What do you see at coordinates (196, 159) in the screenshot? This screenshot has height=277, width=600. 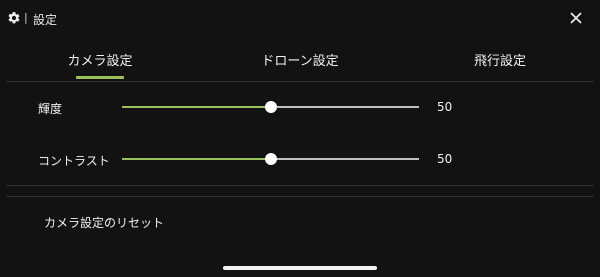 I see `contrast-slider-fill` at bounding box center [196, 159].